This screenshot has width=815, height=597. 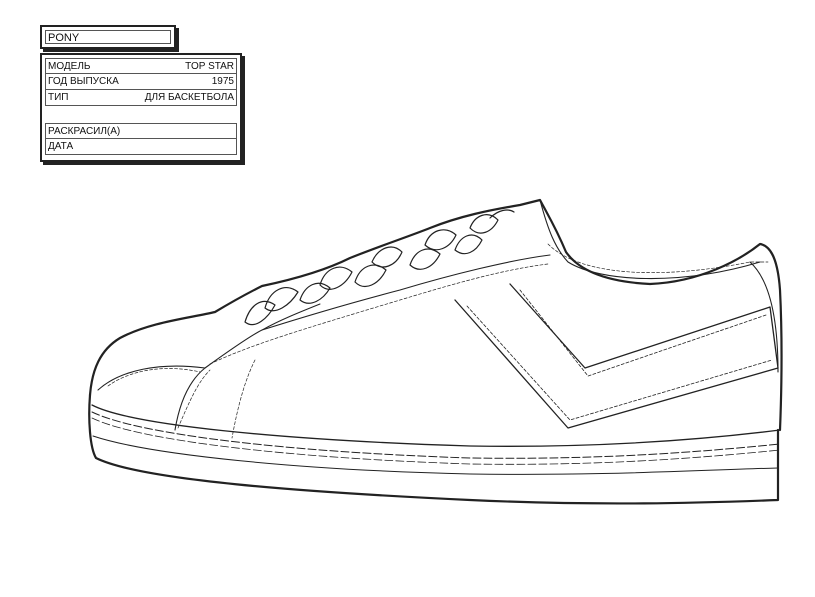 I want to click on eyestay-inner, so click(x=291, y=317).